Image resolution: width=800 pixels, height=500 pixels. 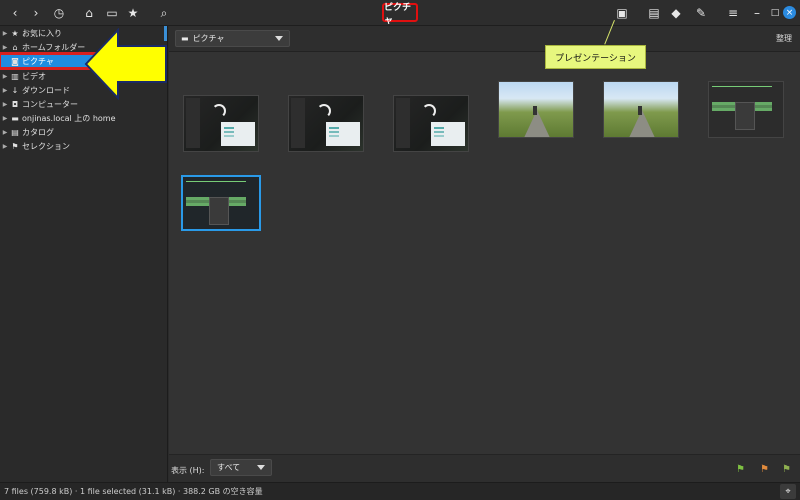 What do you see at coordinates (185, 38) in the screenshot?
I see `folder-icon: ▬` at bounding box center [185, 38].